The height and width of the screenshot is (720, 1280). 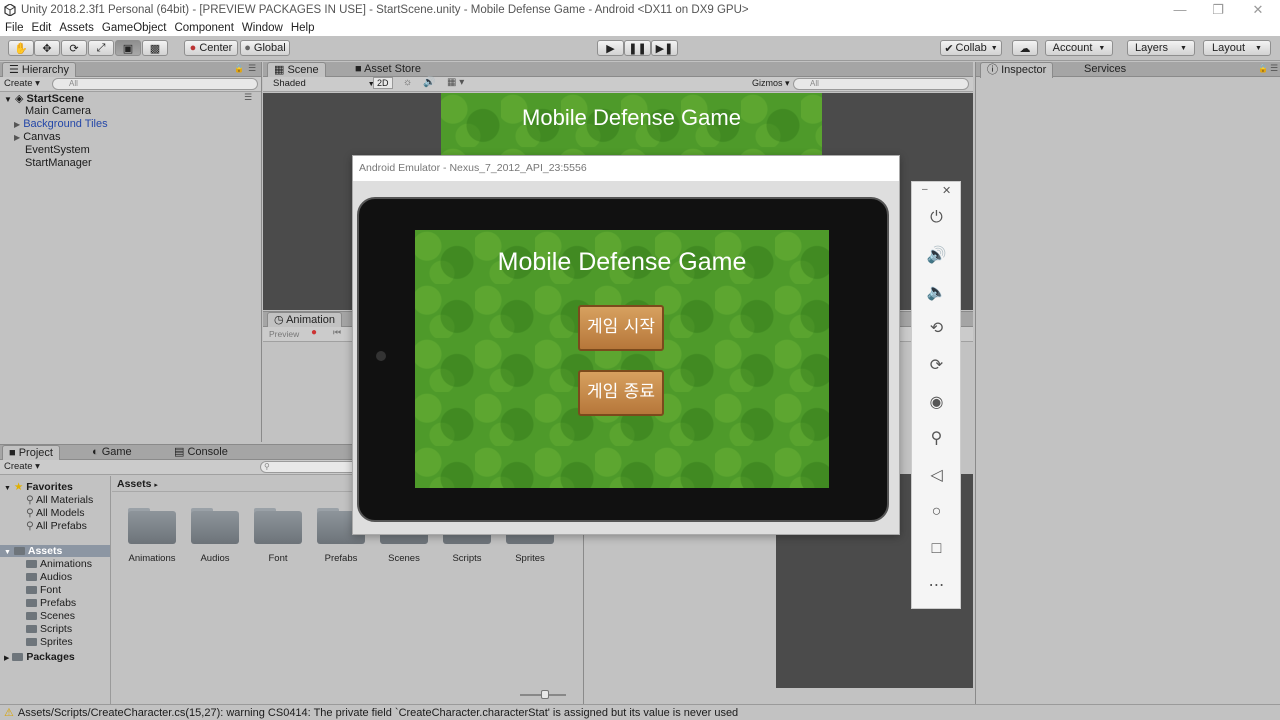 What do you see at coordinates (101, 48) in the screenshot?
I see `scale-tool-button: ⤢` at bounding box center [101, 48].